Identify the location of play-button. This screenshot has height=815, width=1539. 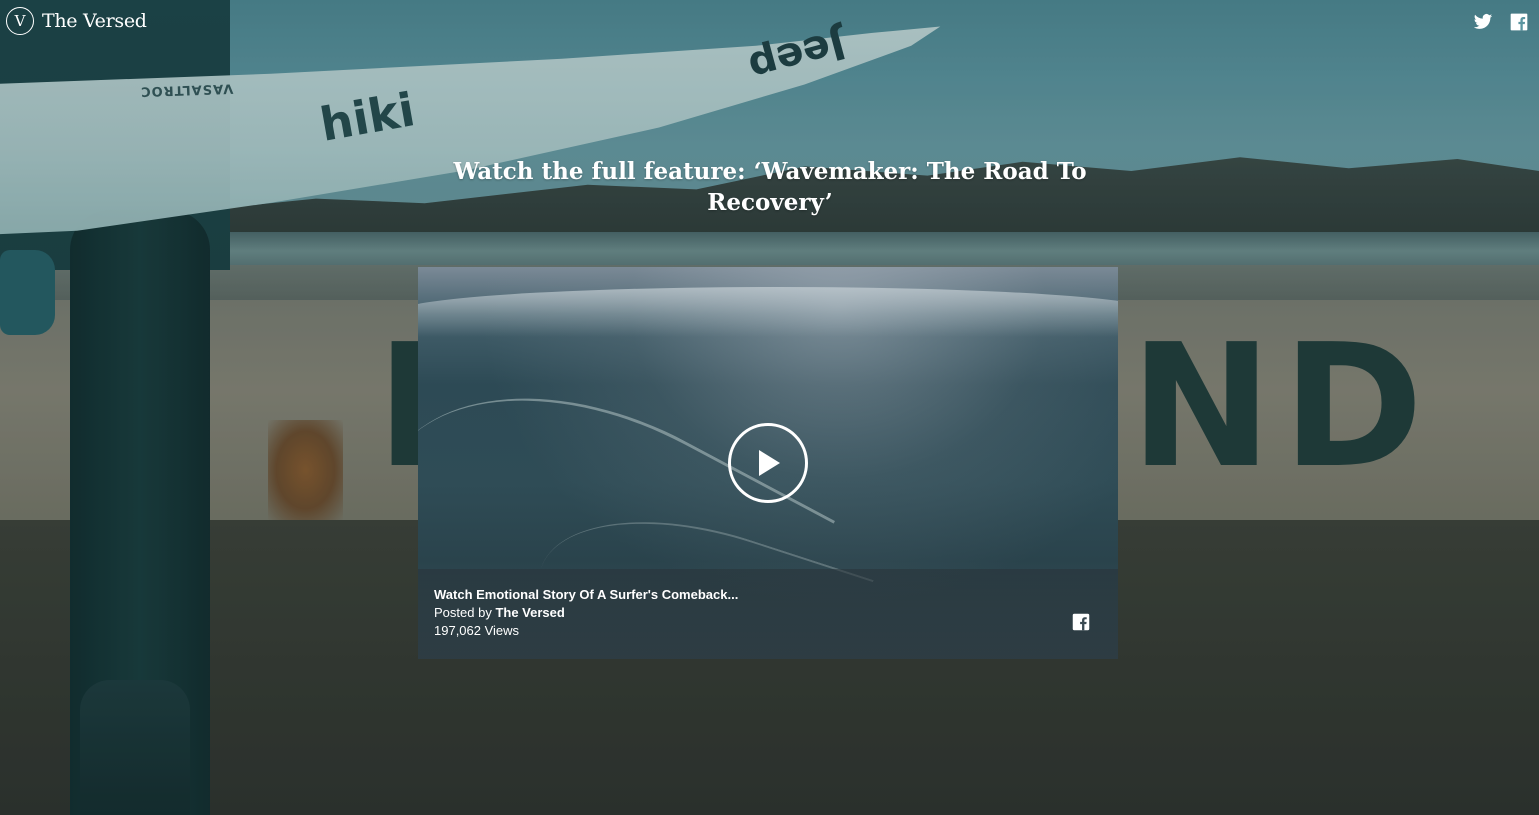
(768, 463).